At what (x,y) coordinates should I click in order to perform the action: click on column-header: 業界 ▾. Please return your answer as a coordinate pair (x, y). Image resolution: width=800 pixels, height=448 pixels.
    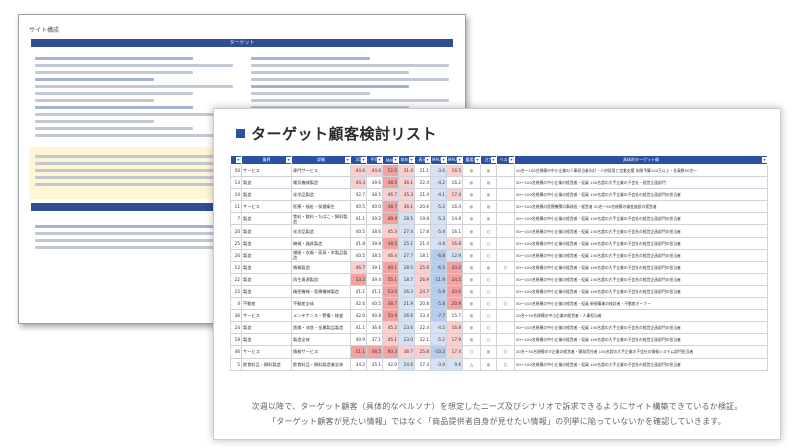
    Looking at the image, I should click on (266, 160).